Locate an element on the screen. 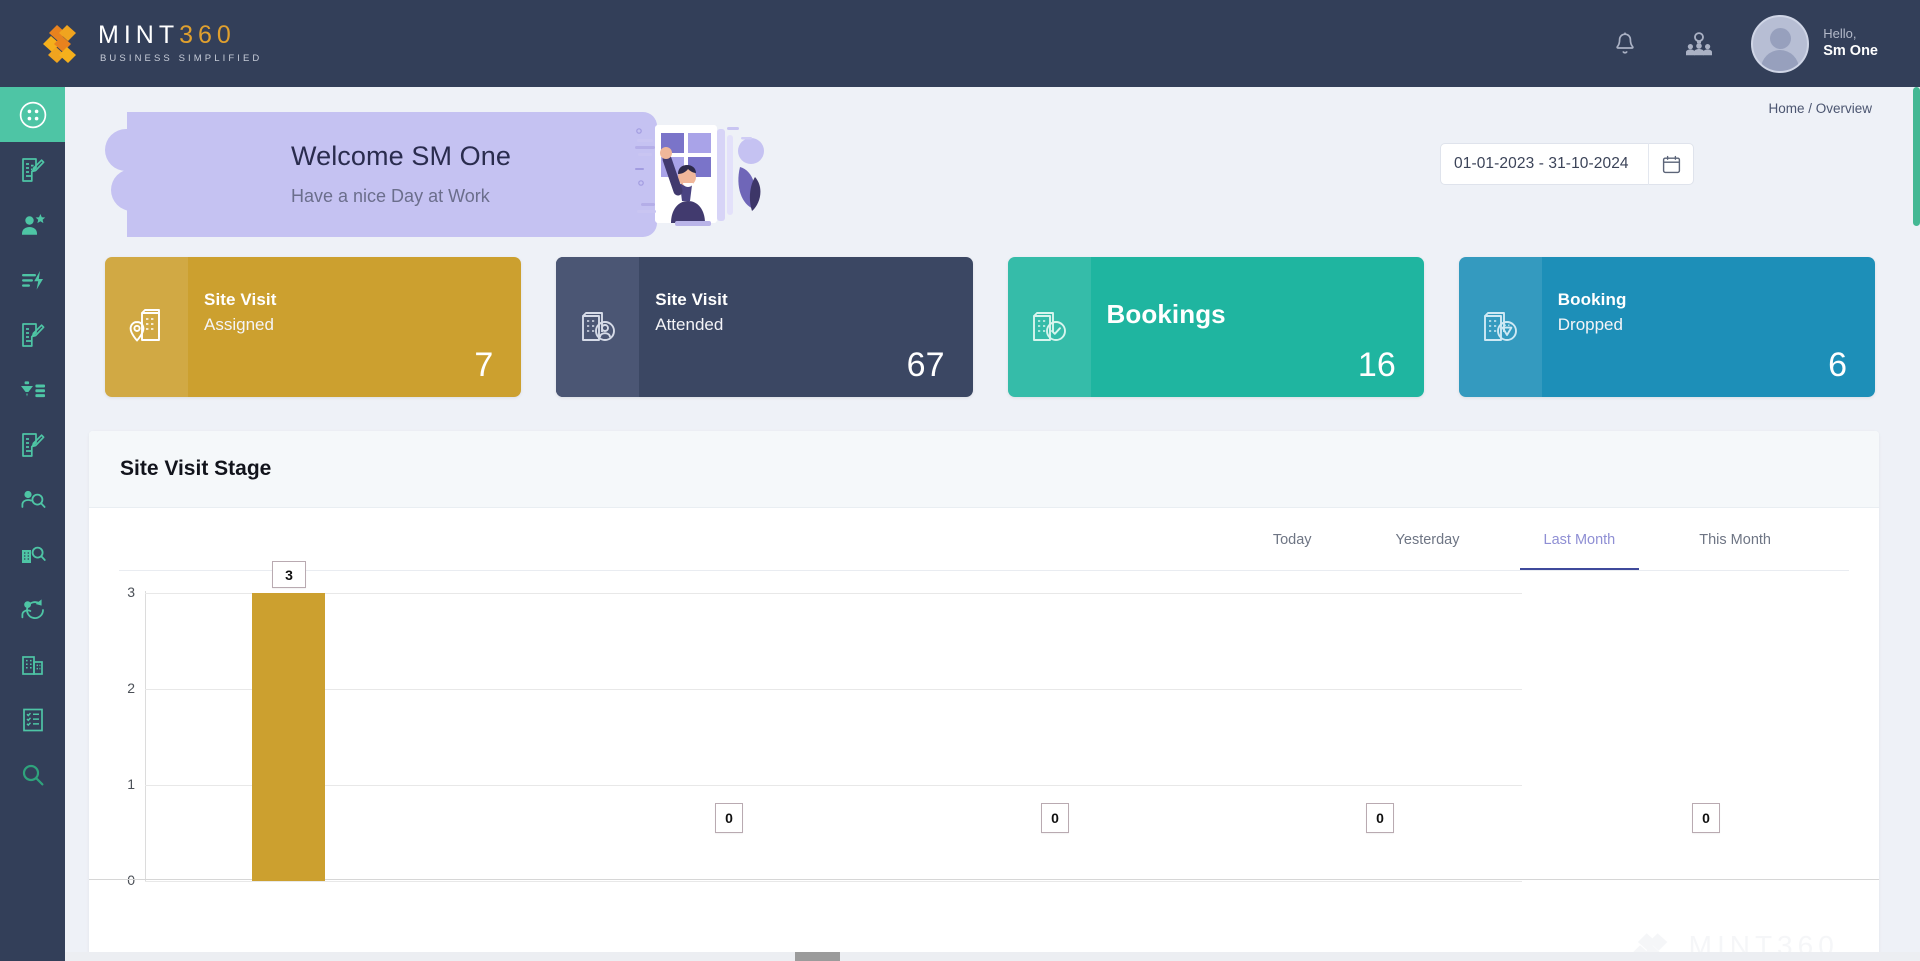  team-icon is located at coordinates (1699, 44).